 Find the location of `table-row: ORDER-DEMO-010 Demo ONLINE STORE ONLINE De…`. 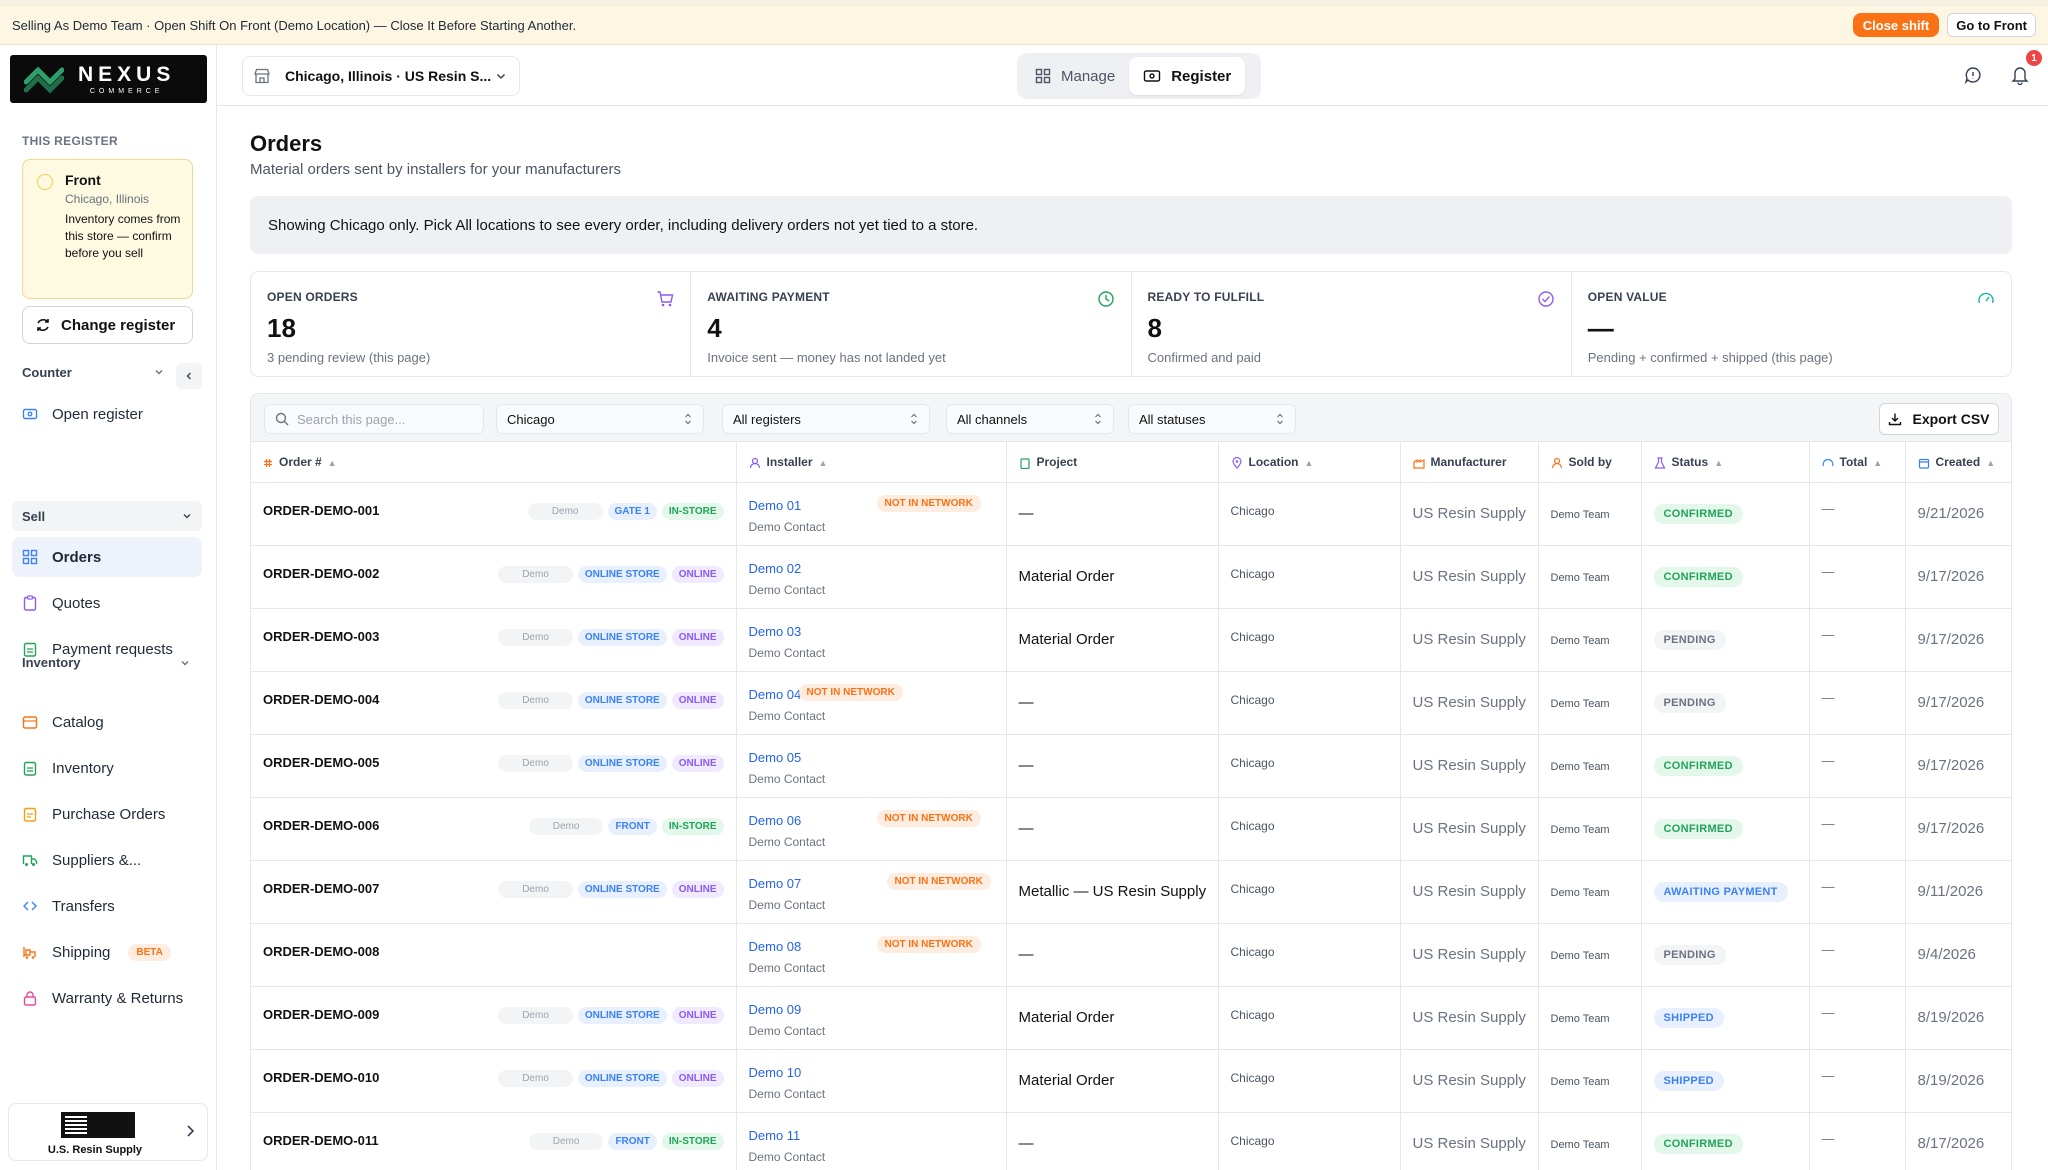

table-row: ORDER-DEMO-010 Demo ONLINE STORE ONLINE De… is located at coordinates (1131, 1081).